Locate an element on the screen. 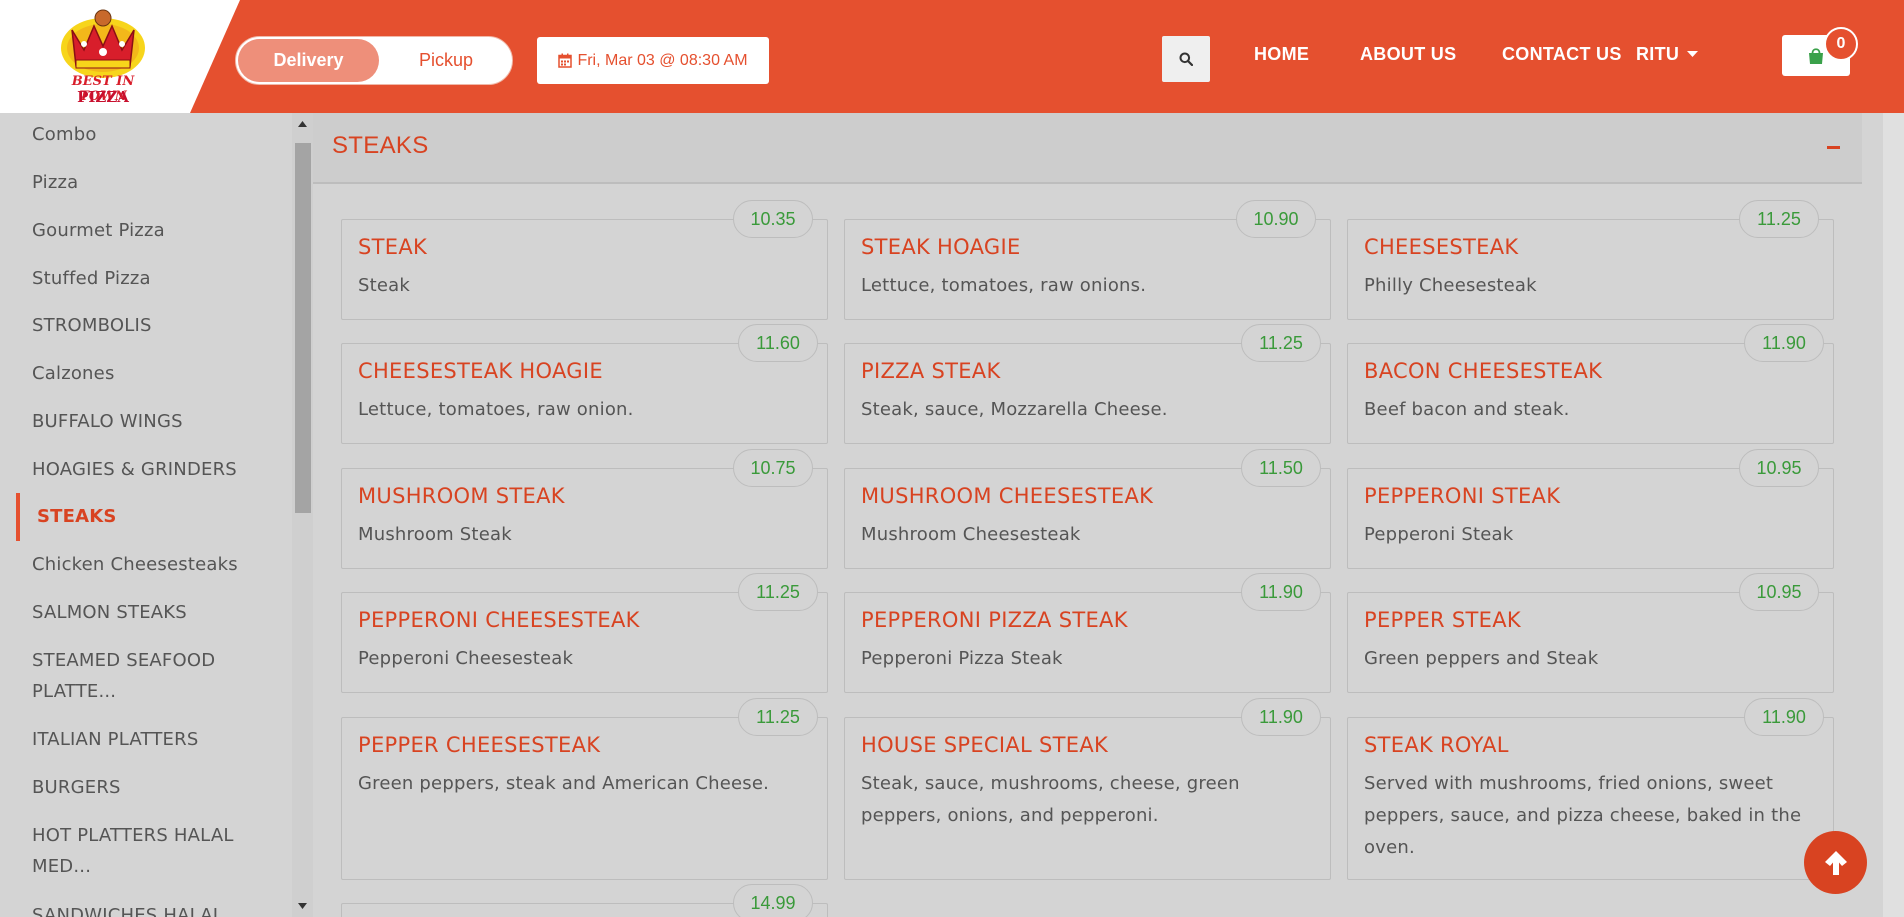  section-header: STEAKS is located at coordinates (1087, 148).